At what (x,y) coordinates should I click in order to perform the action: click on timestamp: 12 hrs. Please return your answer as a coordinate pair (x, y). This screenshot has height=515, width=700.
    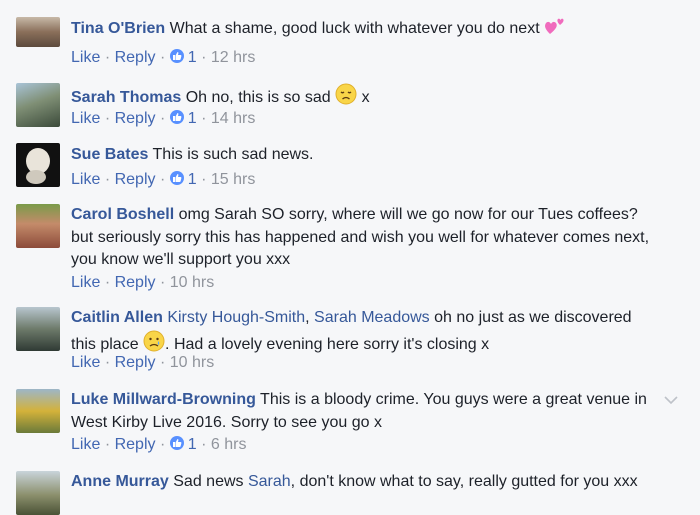
    Looking at the image, I should click on (233, 57).